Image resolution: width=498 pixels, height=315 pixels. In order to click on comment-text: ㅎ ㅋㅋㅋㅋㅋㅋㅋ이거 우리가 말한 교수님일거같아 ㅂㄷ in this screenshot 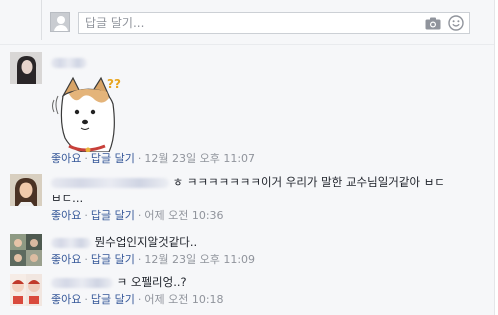, I will do `click(271, 182)`.